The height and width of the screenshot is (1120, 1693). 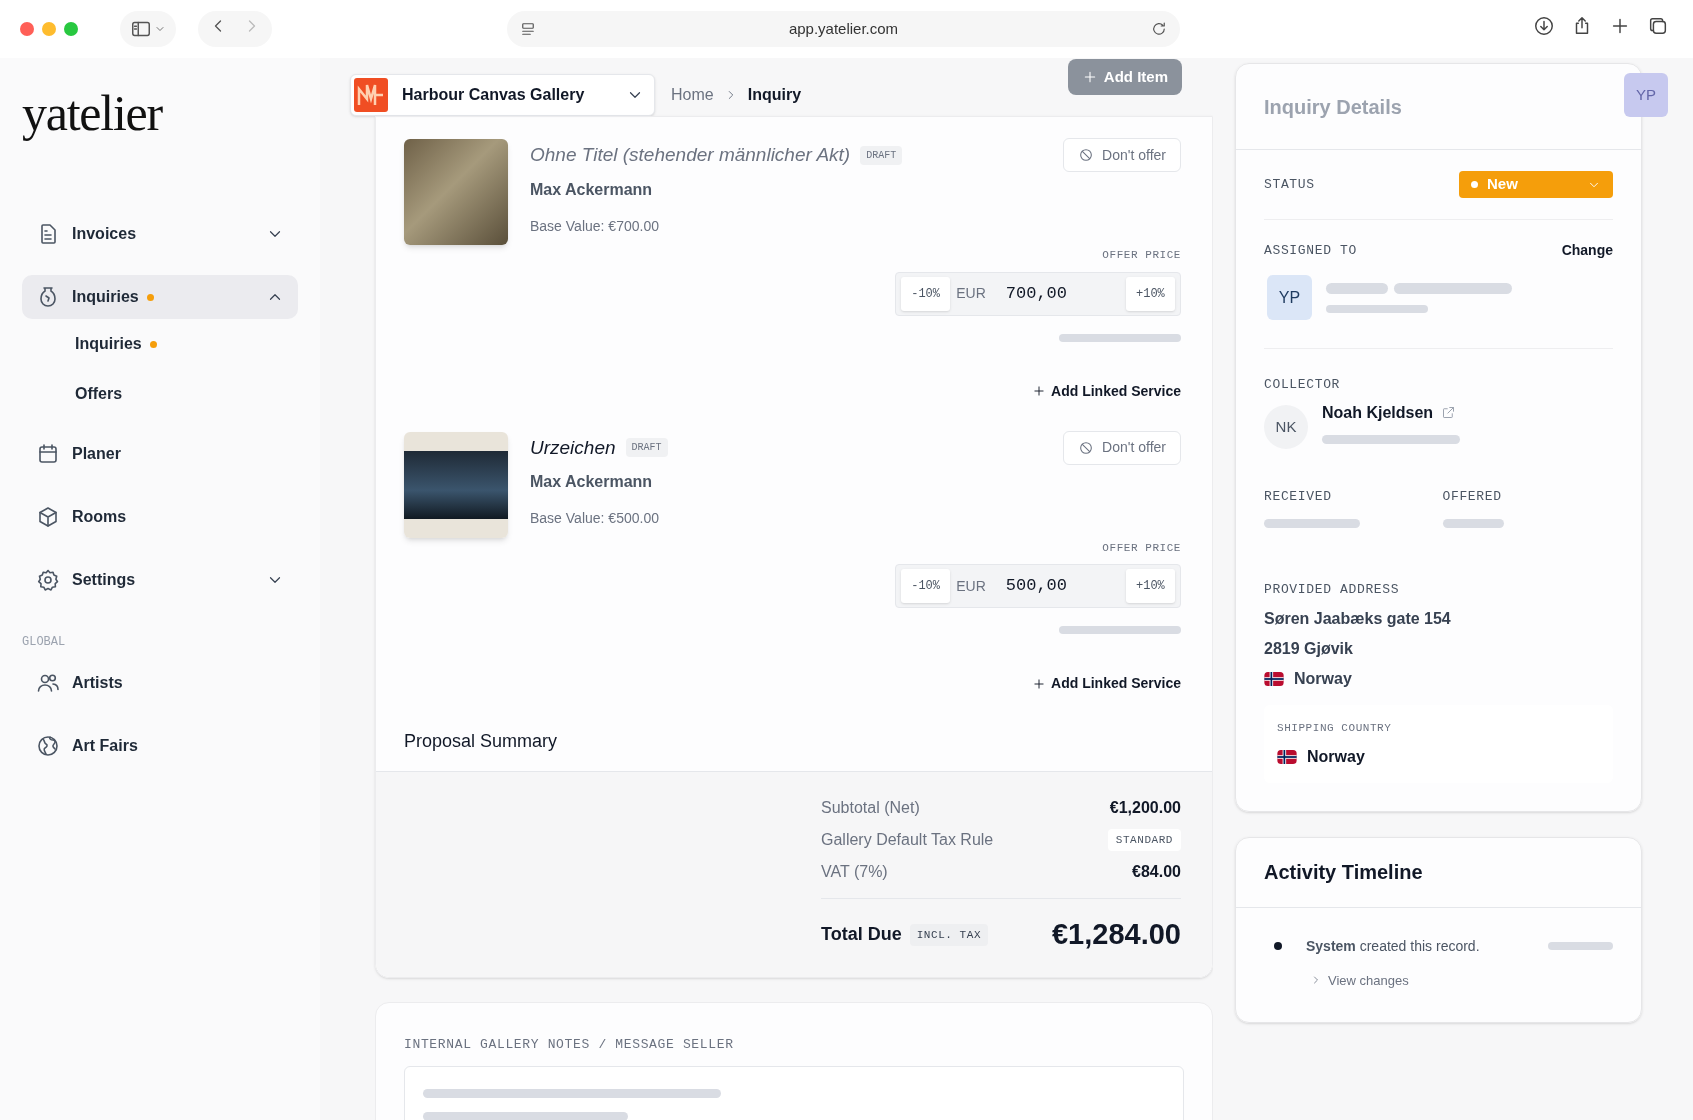 I want to click on tax-badge: INCL. TAX, so click(x=949, y=934).